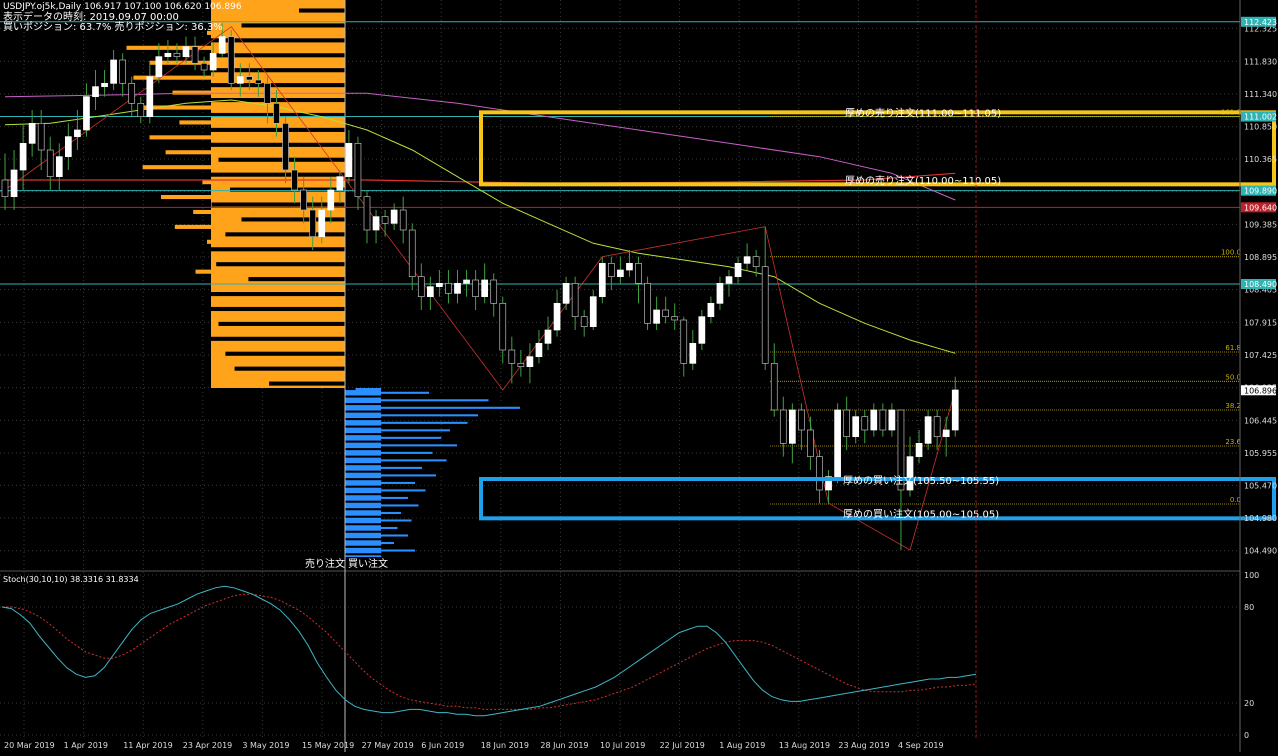 This screenshot has width=1278, height=756. I want to click on fib-label: 61.8, so click(1233, 348).